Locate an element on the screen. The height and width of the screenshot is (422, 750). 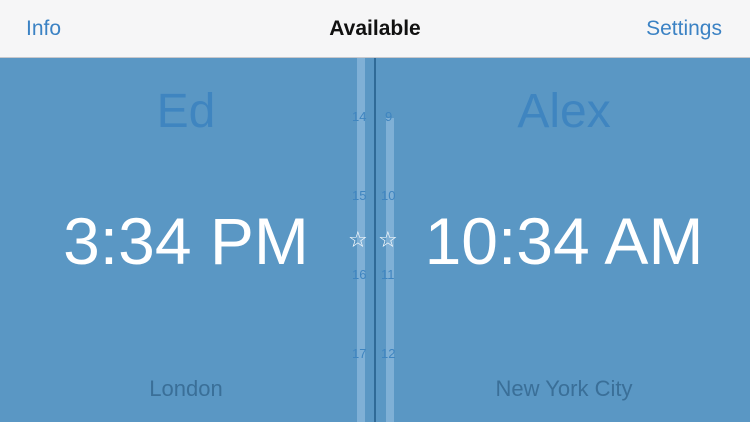
person-name-right: Alex is located at coordinates (564, 111).